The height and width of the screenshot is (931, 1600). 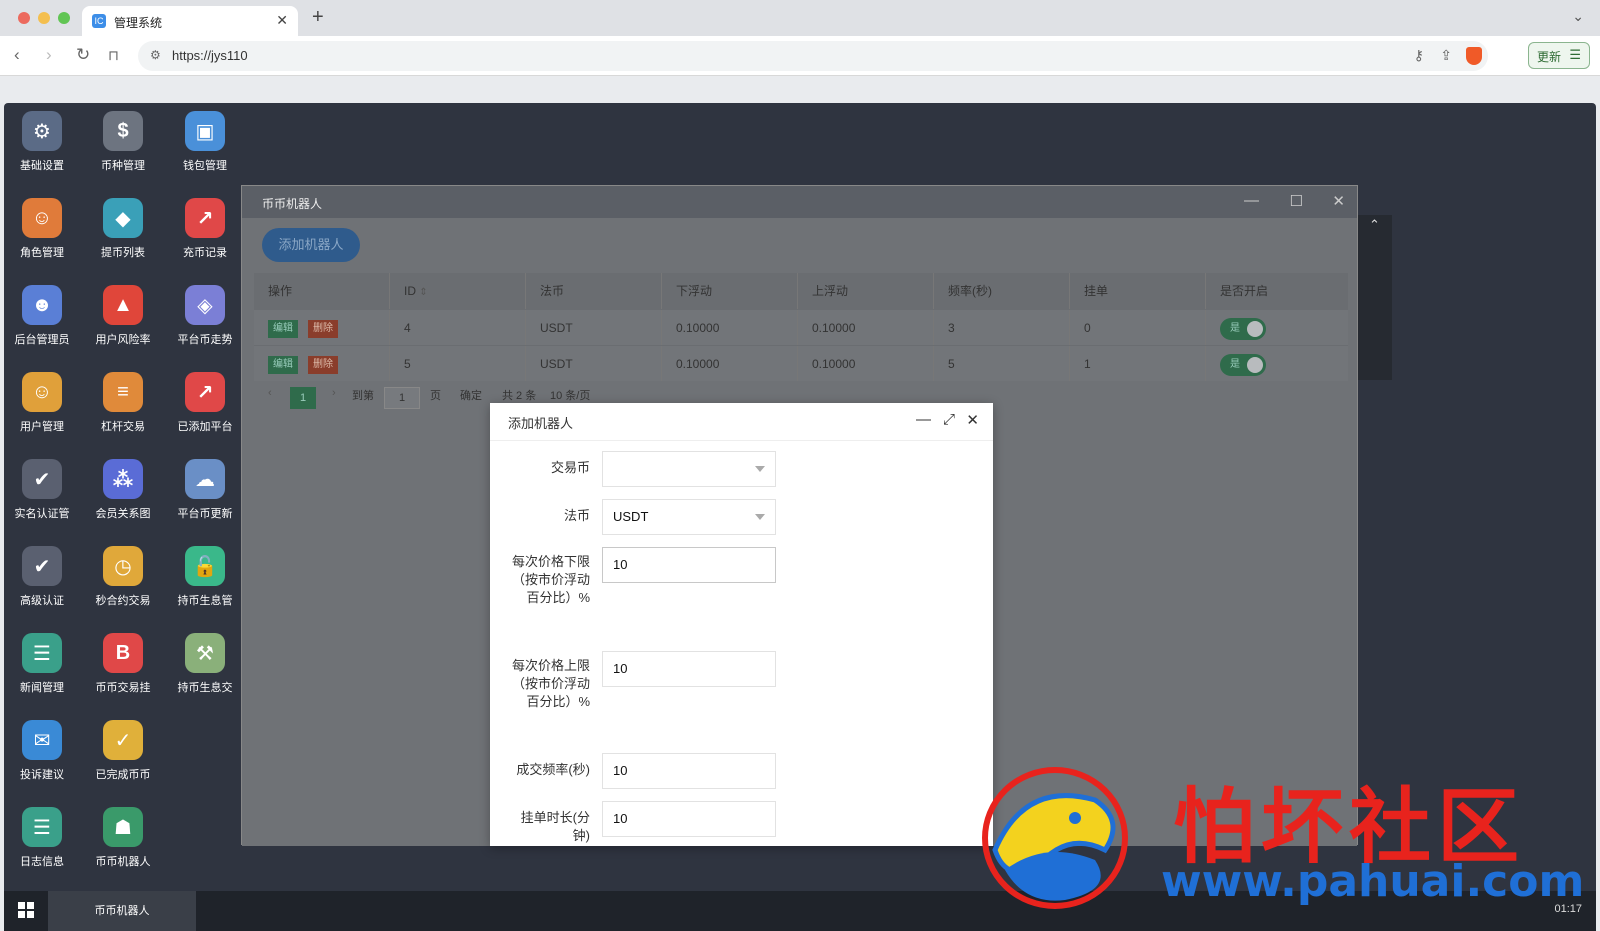 What do you see at coordinates (205, 231) in the screenshot?
I see `desktop-icon-deposit-record: ↗ 充币记录` at bounding box center [205, 231].